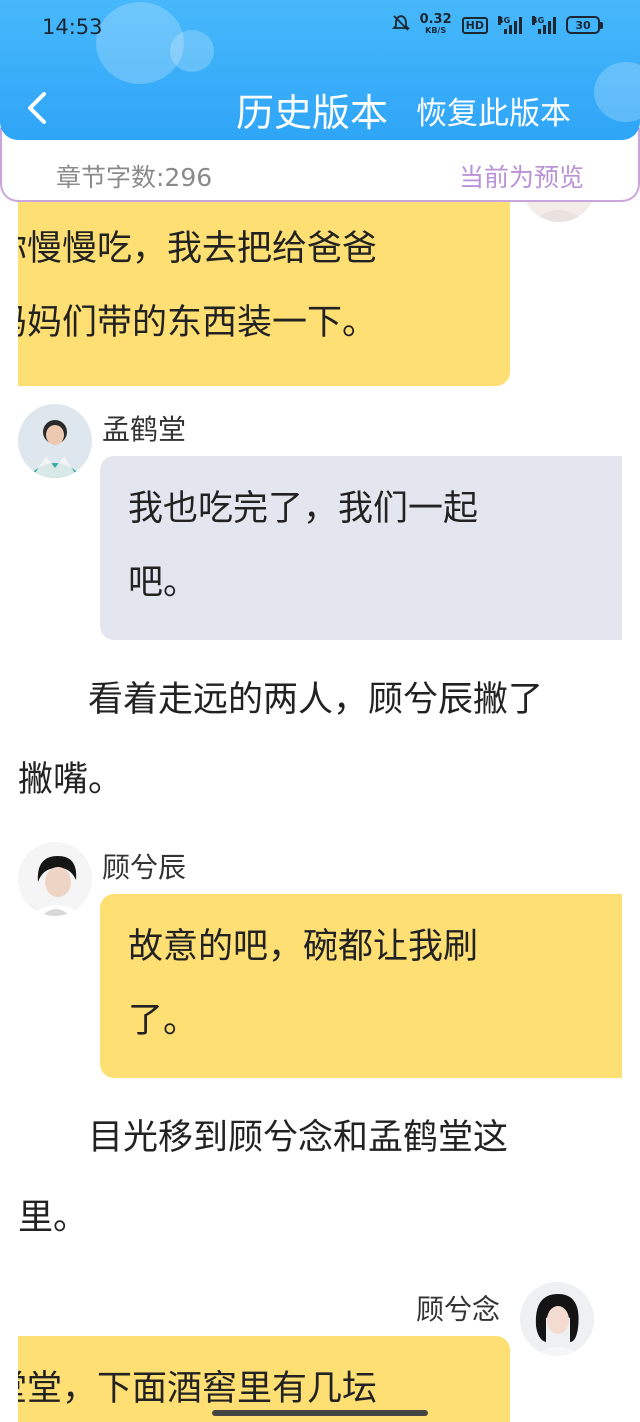 The width and height of the screenshot is (640, 1422). Describe the element at coordinates (55, 441) in the screenshot. I see `avatar-meng-hetang` at that location.